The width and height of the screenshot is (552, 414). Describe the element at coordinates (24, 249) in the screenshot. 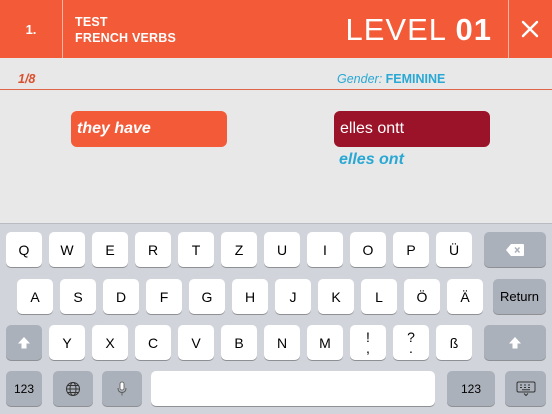

I see `key-q: Q` at that location.